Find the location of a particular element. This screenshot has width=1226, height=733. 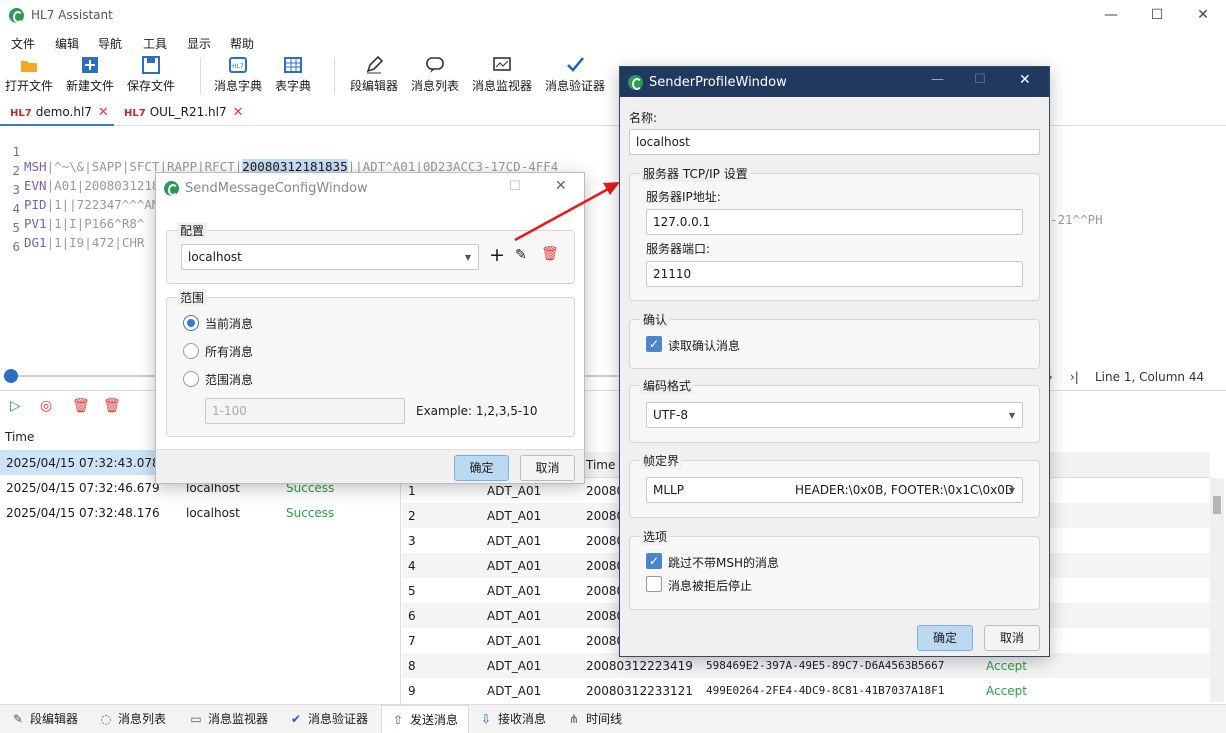

new-file-button: 新建文件 is located at coordinates (90, 76).